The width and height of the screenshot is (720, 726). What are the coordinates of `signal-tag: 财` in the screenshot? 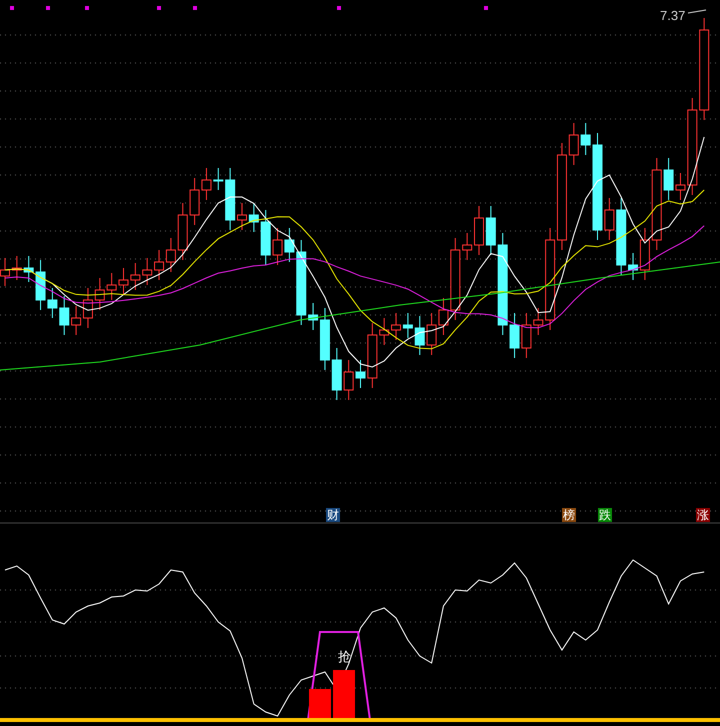 It's located at (333, 515).